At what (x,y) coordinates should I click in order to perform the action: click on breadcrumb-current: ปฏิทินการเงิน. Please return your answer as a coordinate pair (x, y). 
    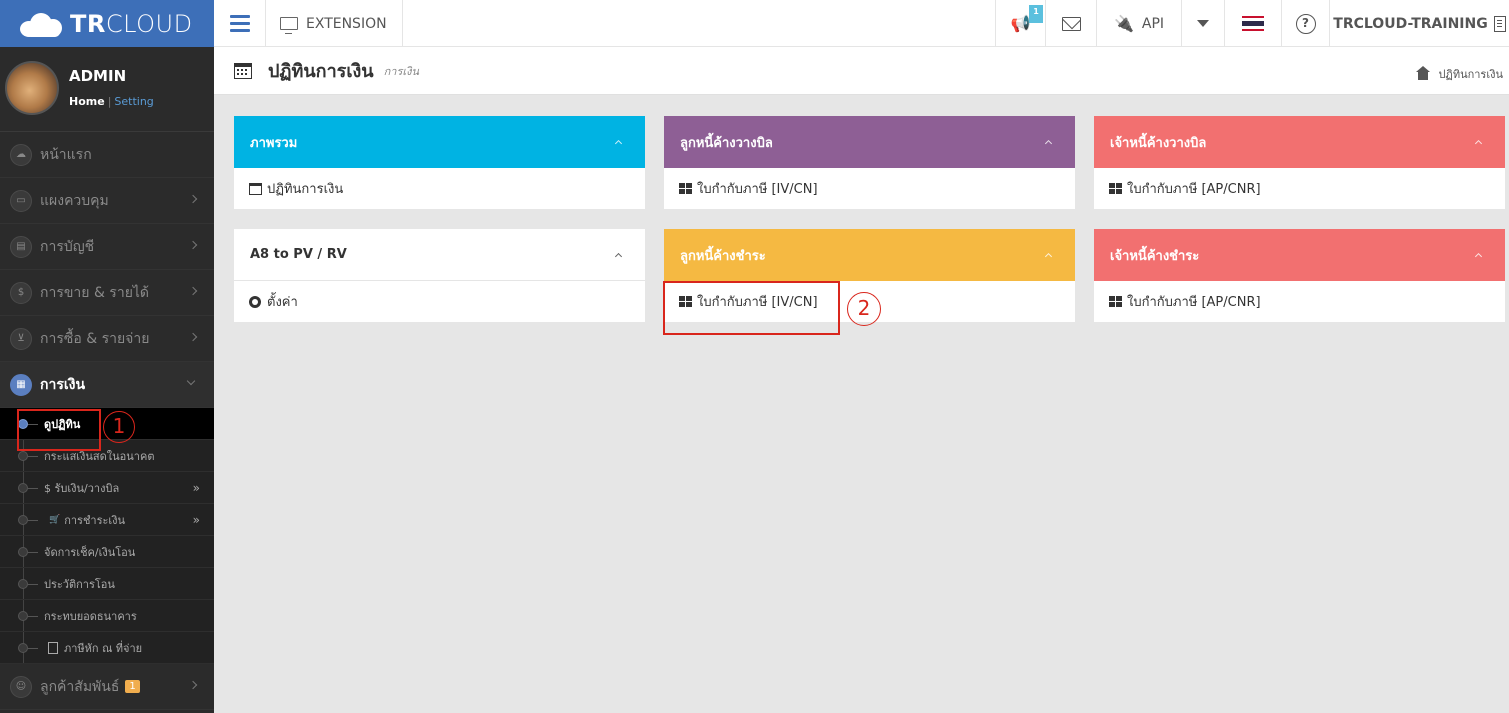
    Looking at the image, I should click on (1470, 74).